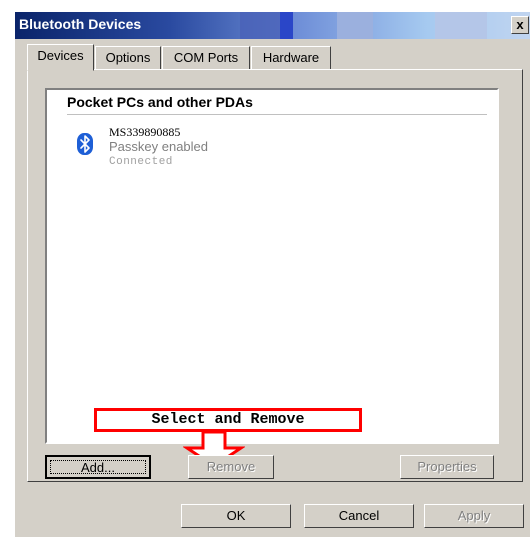 This screenshot has width=530, height=537. What do you see at coordinates (85, 144) in the screenshot?
I see `bluetooth-icon` at bounding box center [85, 144].